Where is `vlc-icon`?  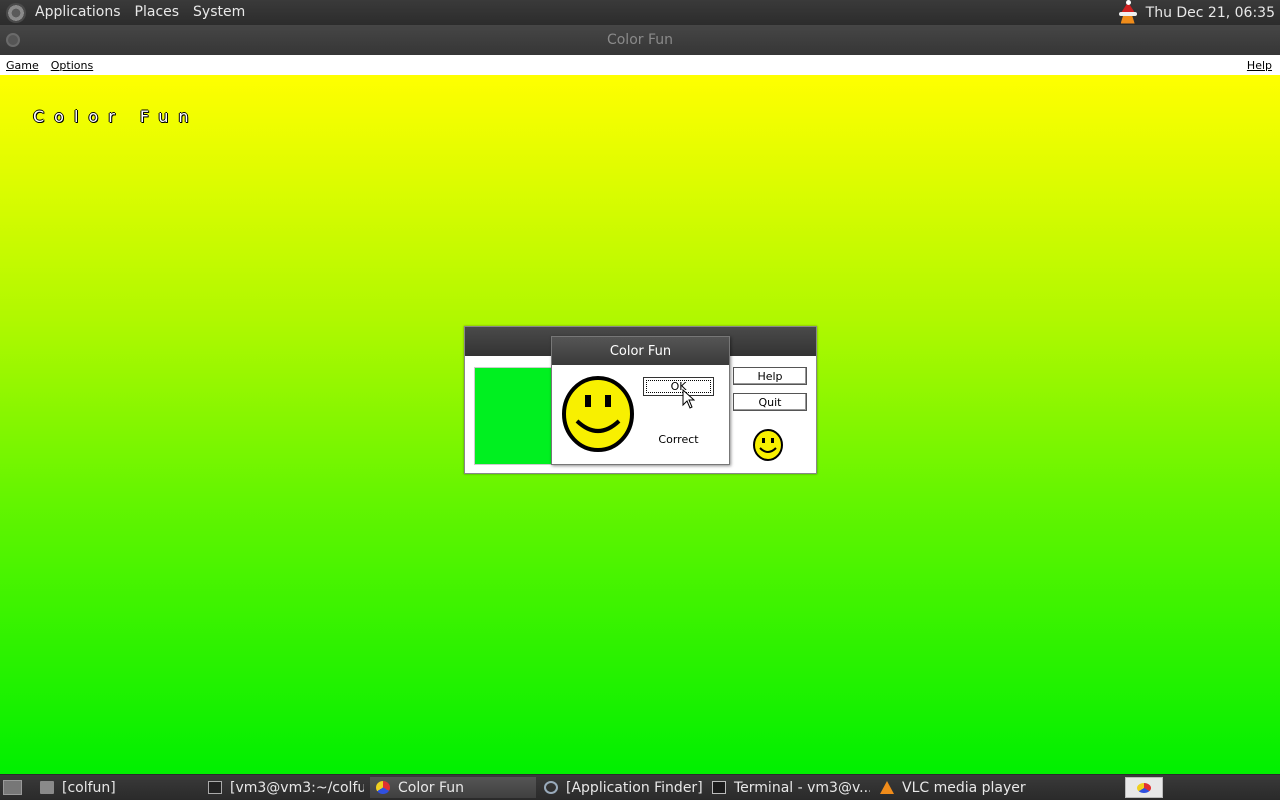 vlc-icon is located at coordinates (887, 787).